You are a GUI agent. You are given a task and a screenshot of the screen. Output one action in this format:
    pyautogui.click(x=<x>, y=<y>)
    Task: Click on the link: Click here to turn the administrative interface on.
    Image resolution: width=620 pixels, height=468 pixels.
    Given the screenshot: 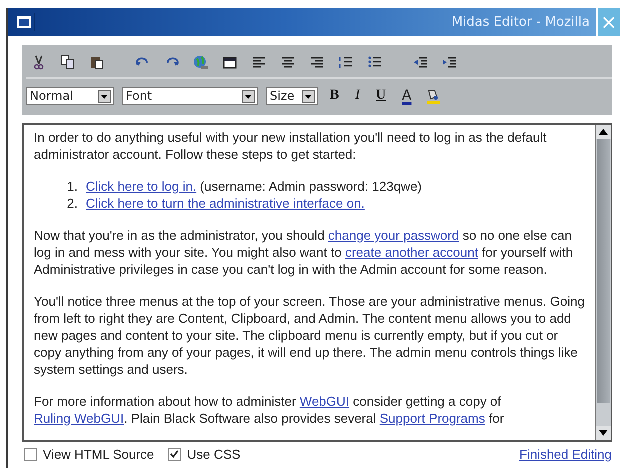 What is the action you would take?
    pyautogui.click(x=225, y=203)
    